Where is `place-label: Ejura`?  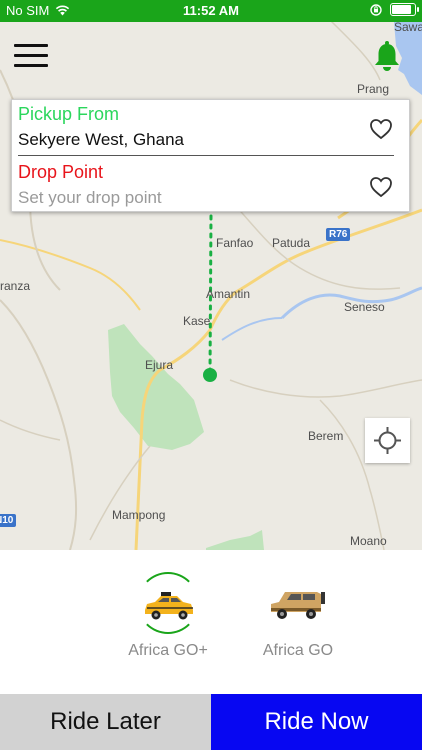 place-label: Ejura is located at coordinates (159, 365).